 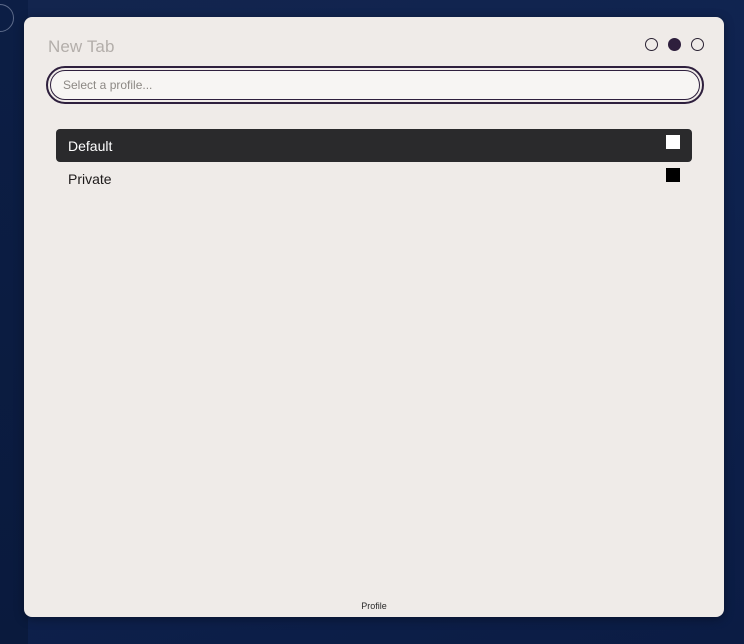 What do you see at coordinates (81, 46) in the screenshot?
I see `panel-title: New Tab` at bounding box center [81, 46].